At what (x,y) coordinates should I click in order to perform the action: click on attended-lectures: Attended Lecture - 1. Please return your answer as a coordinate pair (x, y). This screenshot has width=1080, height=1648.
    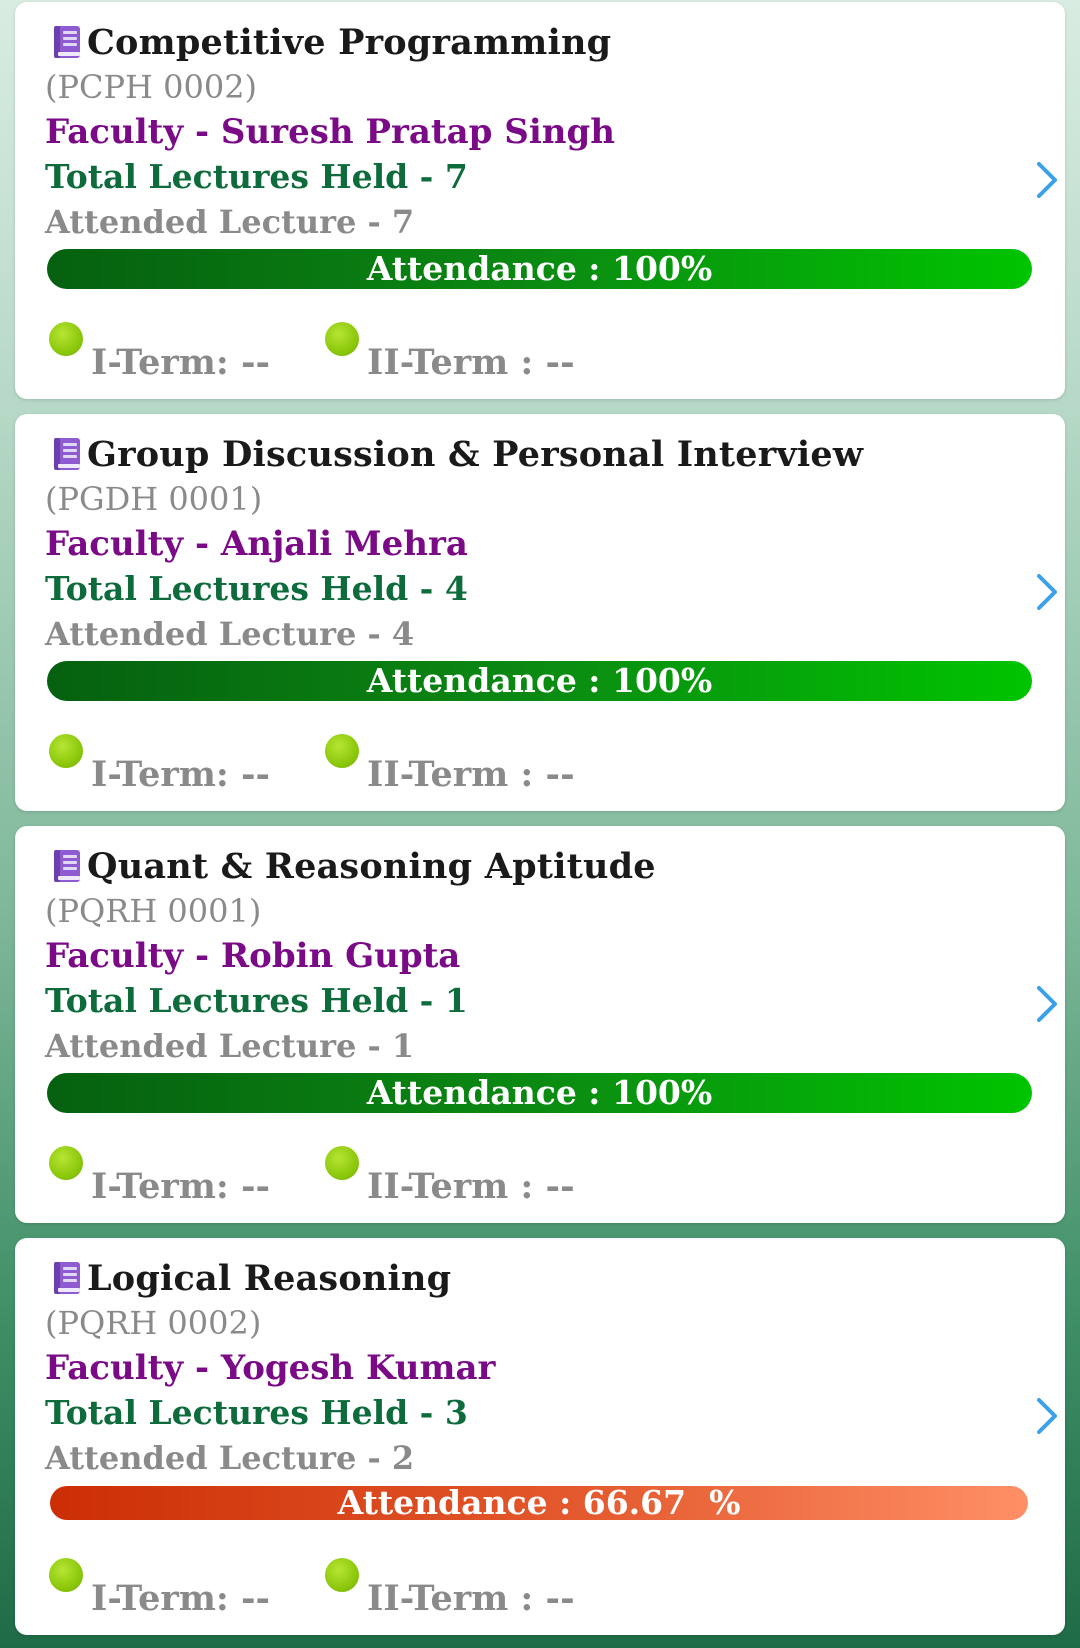
    Looking at the image, I should click on (230, 1046).